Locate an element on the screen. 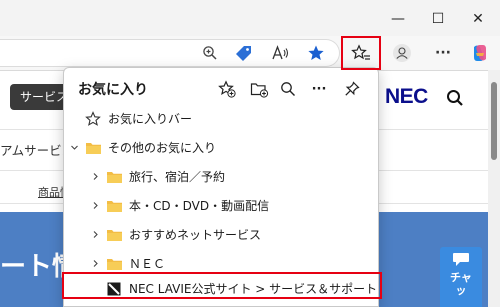 This screenshot has width=500, height=307. folder-label: 本・CD・DVD・動画配信 is located at coordinates (199, 206).